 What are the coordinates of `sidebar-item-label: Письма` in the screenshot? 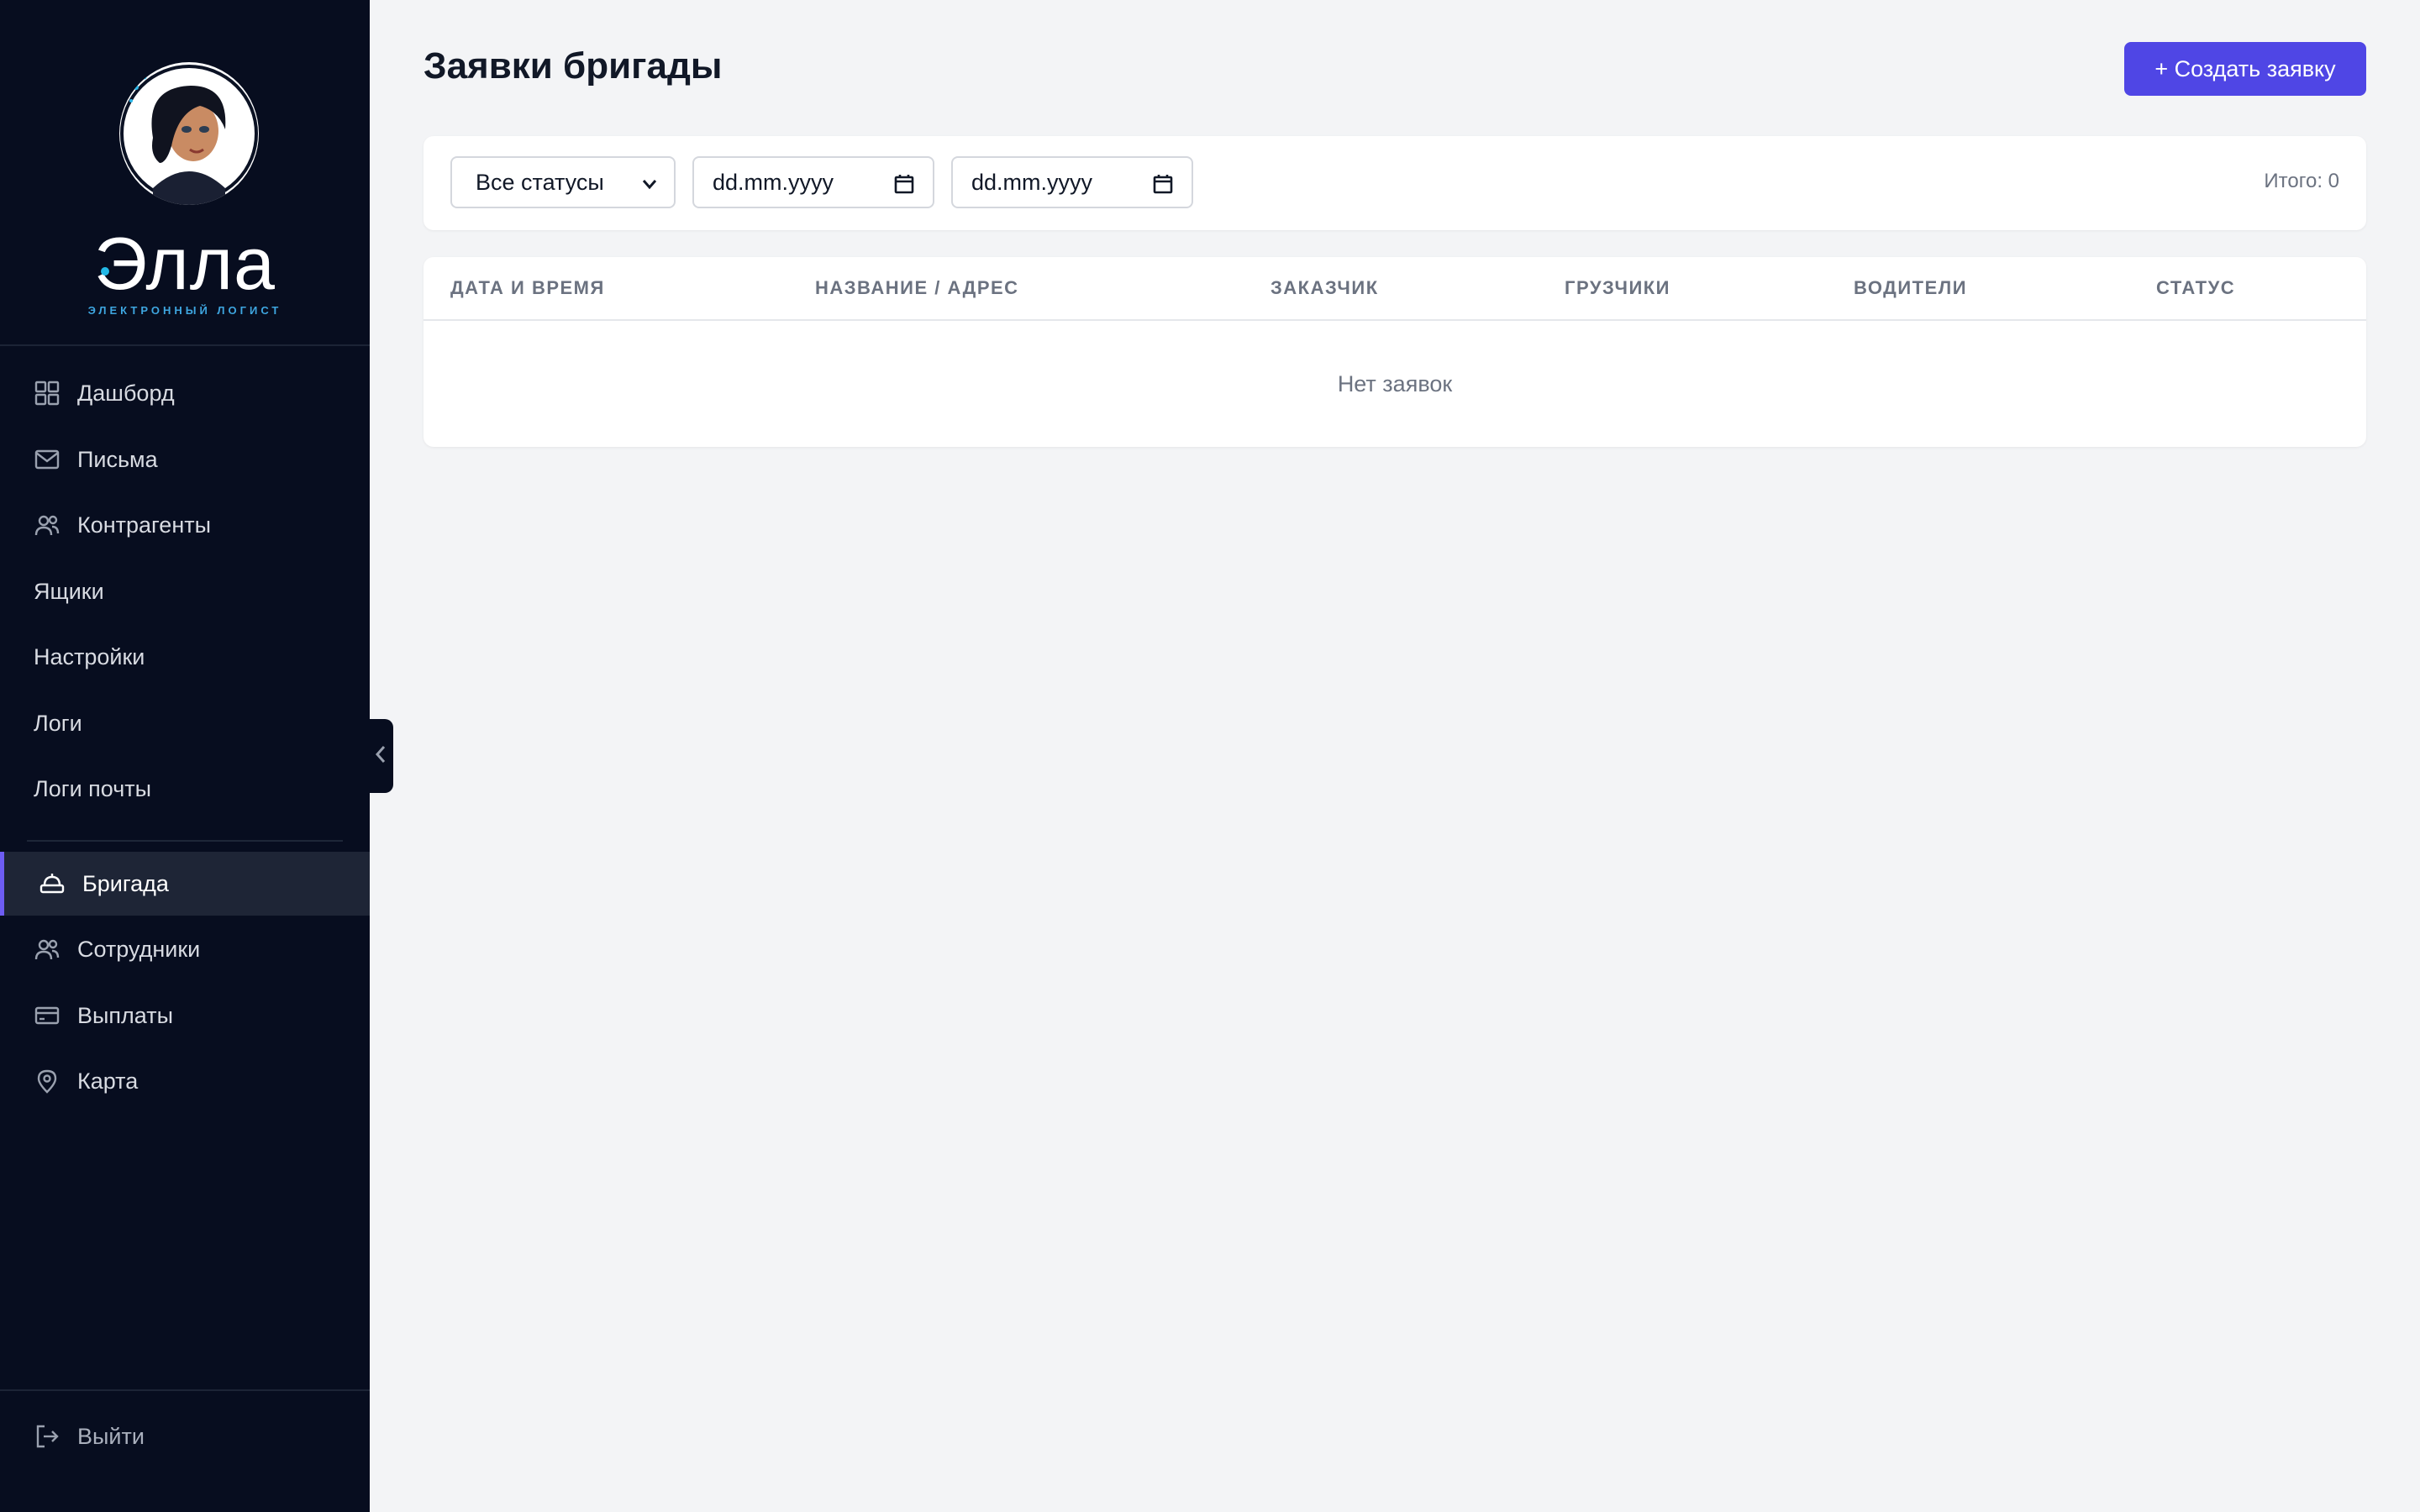 It's located at (117, 459).